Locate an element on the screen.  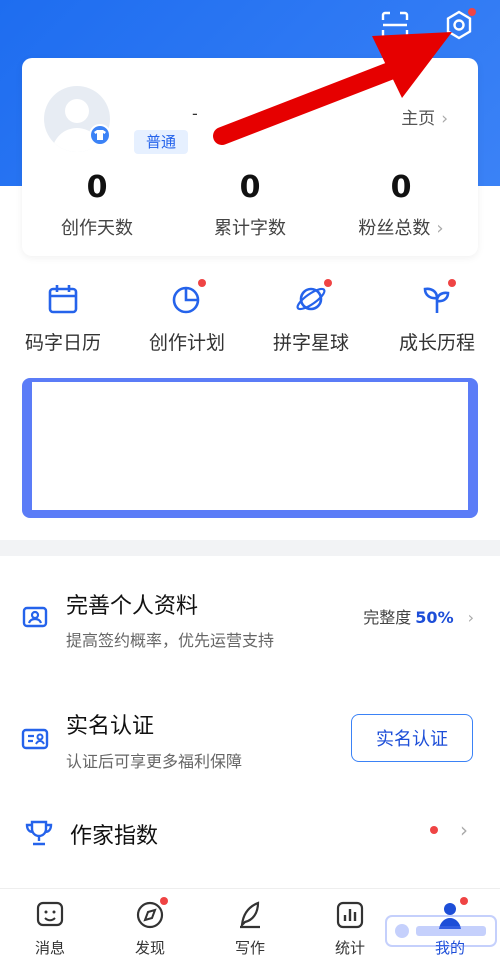
quick-action-label: 创作计划 is located at coordinates (186, 343).